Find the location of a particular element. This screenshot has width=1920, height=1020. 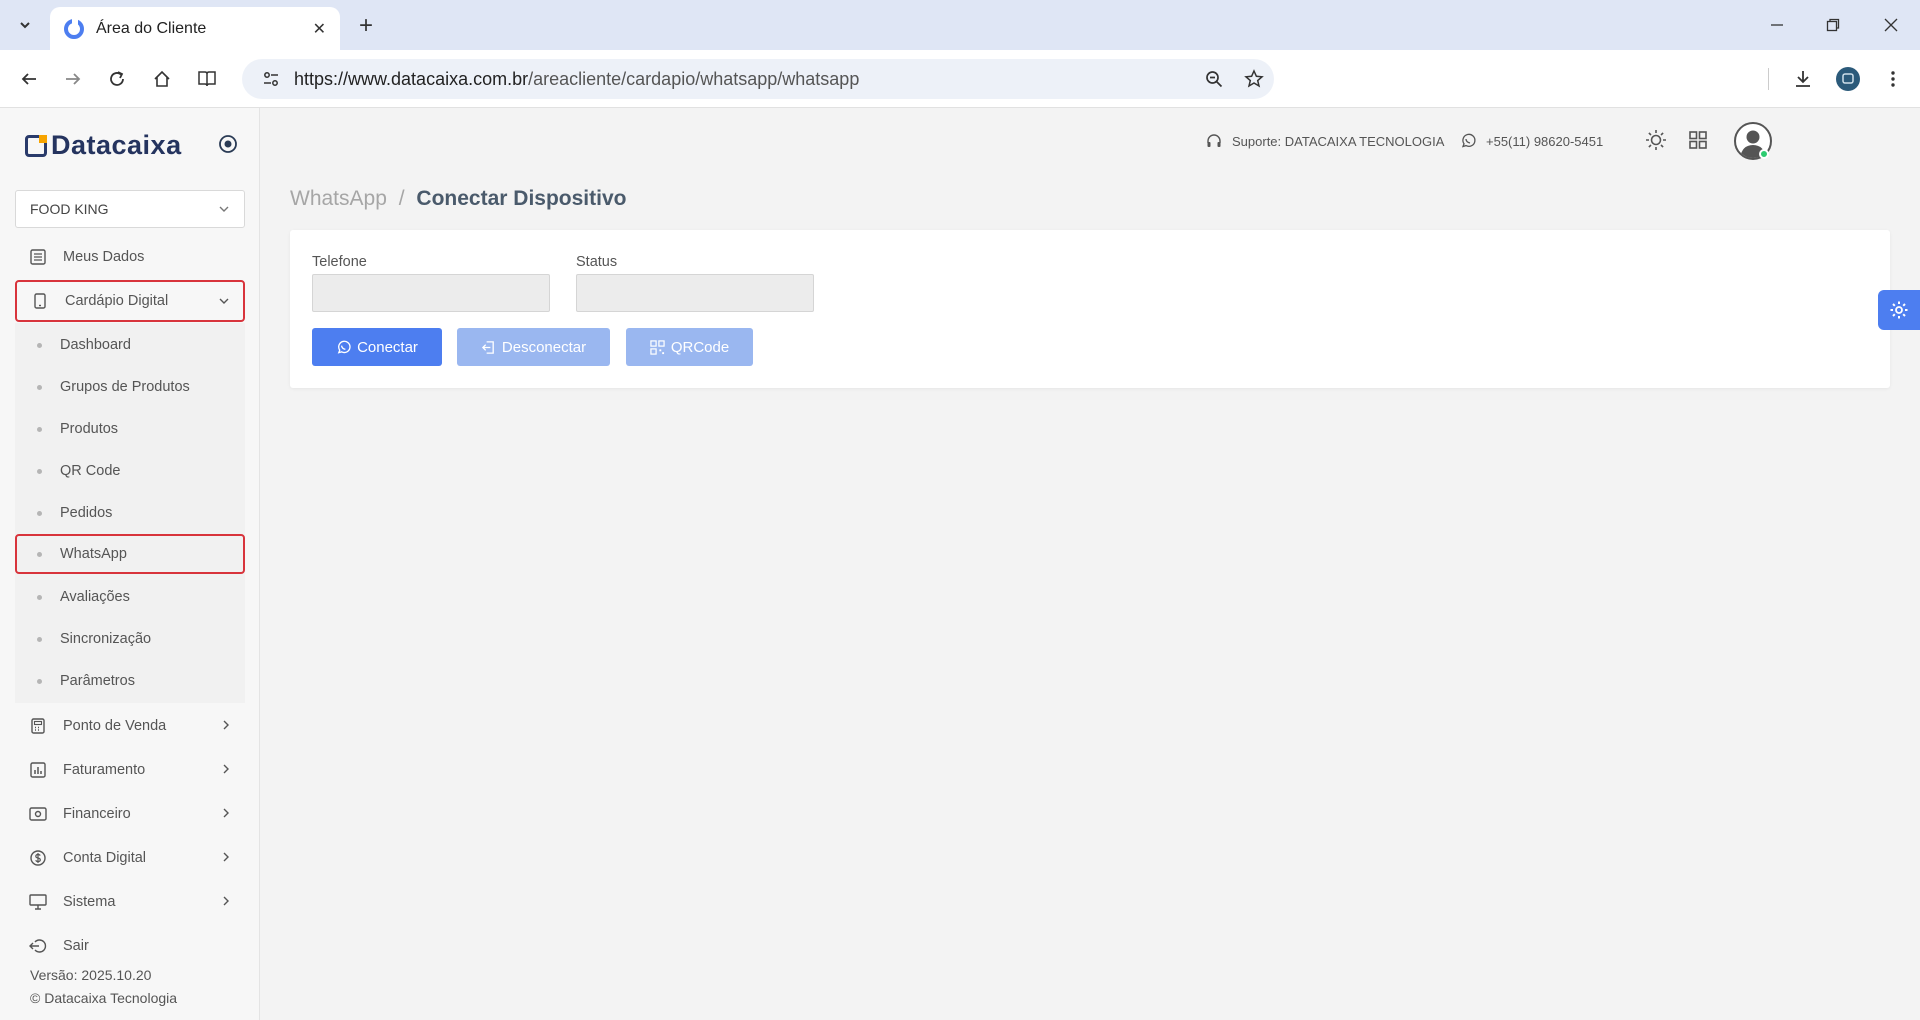

restore-button is located at coordinates (1833, 25).